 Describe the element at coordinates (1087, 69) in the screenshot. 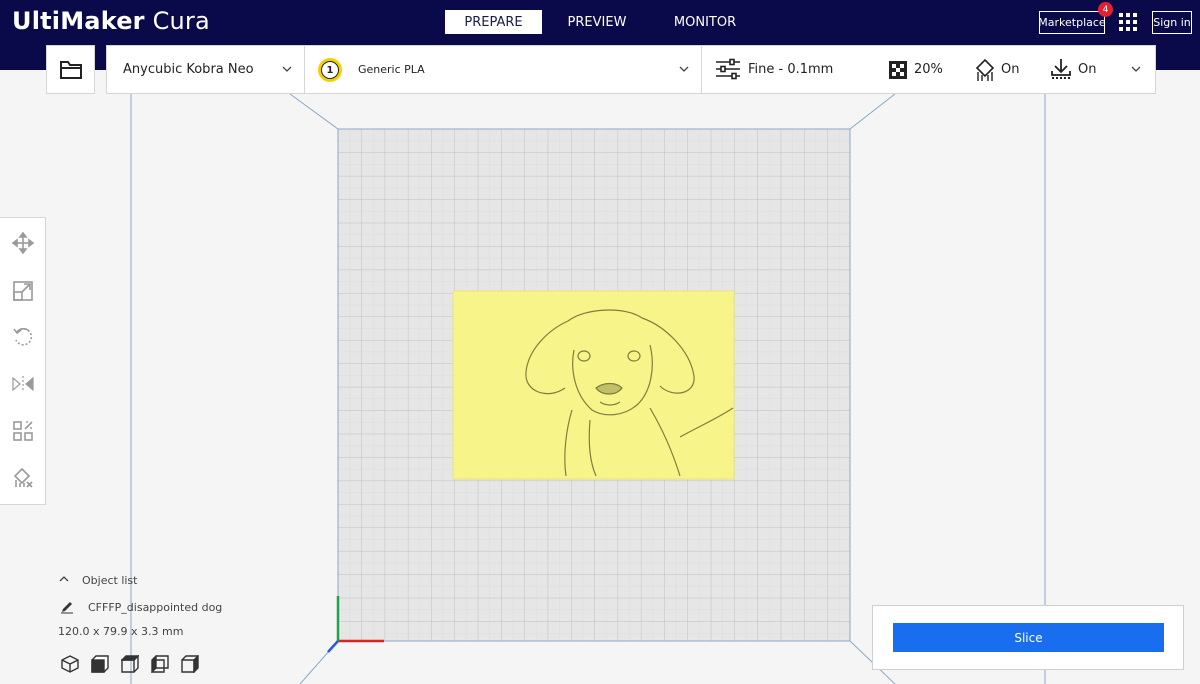

I see `adhesion-value: On` at that location.